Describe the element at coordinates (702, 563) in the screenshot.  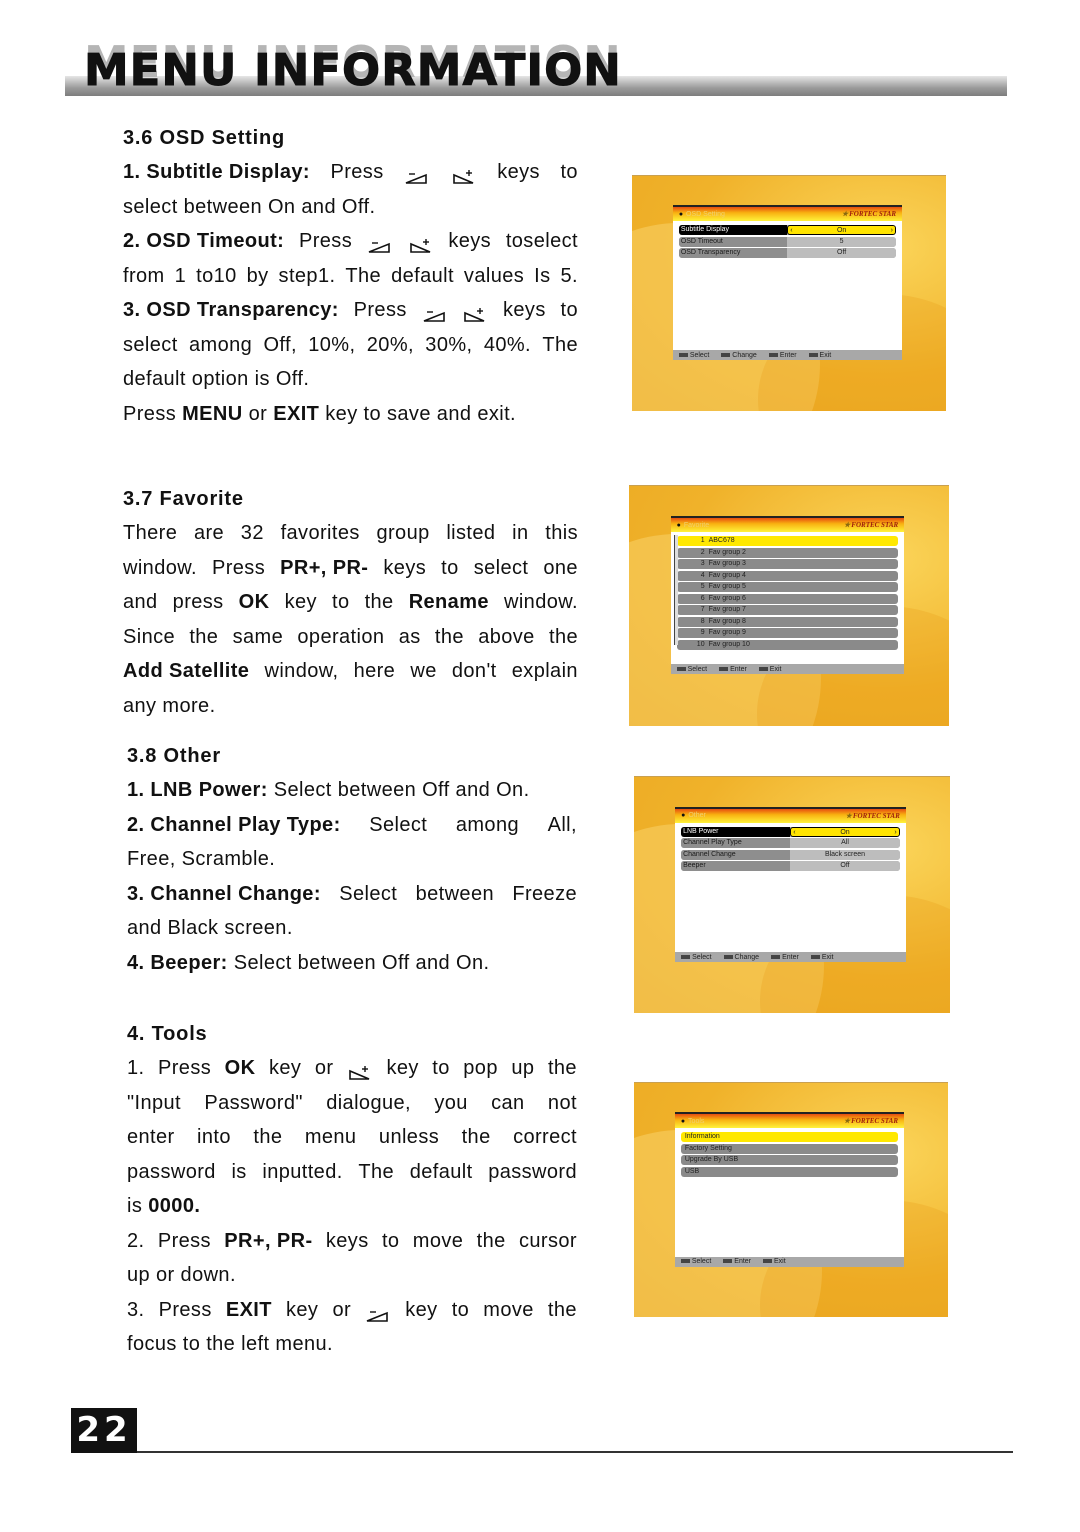
I see `row-number: 3` at that location.